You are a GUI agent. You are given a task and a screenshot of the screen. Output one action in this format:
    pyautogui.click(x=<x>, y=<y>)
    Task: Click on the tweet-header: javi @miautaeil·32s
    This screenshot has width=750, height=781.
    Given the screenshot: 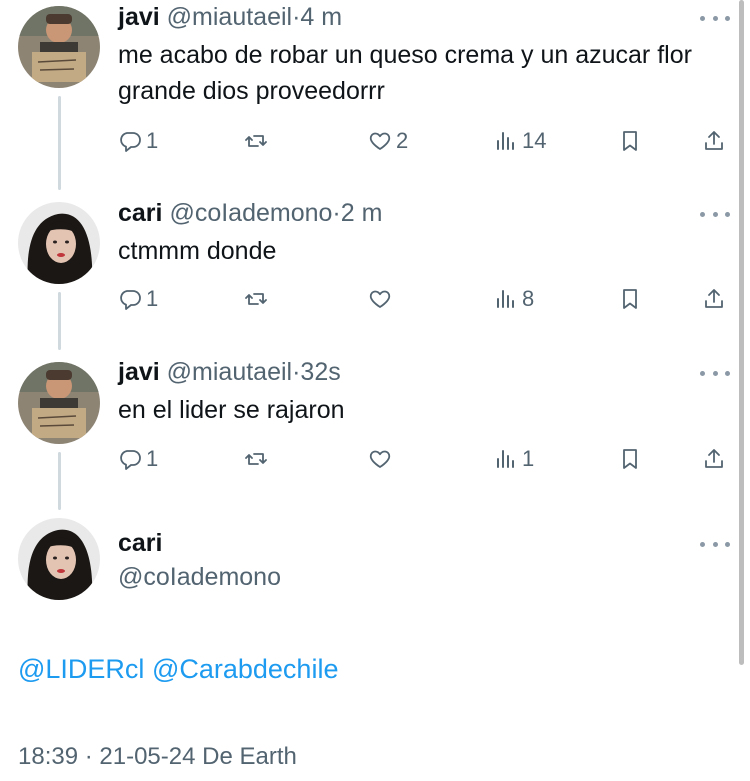 What is the action you would take?
    pyautogui.click(x=229, y=372)
    